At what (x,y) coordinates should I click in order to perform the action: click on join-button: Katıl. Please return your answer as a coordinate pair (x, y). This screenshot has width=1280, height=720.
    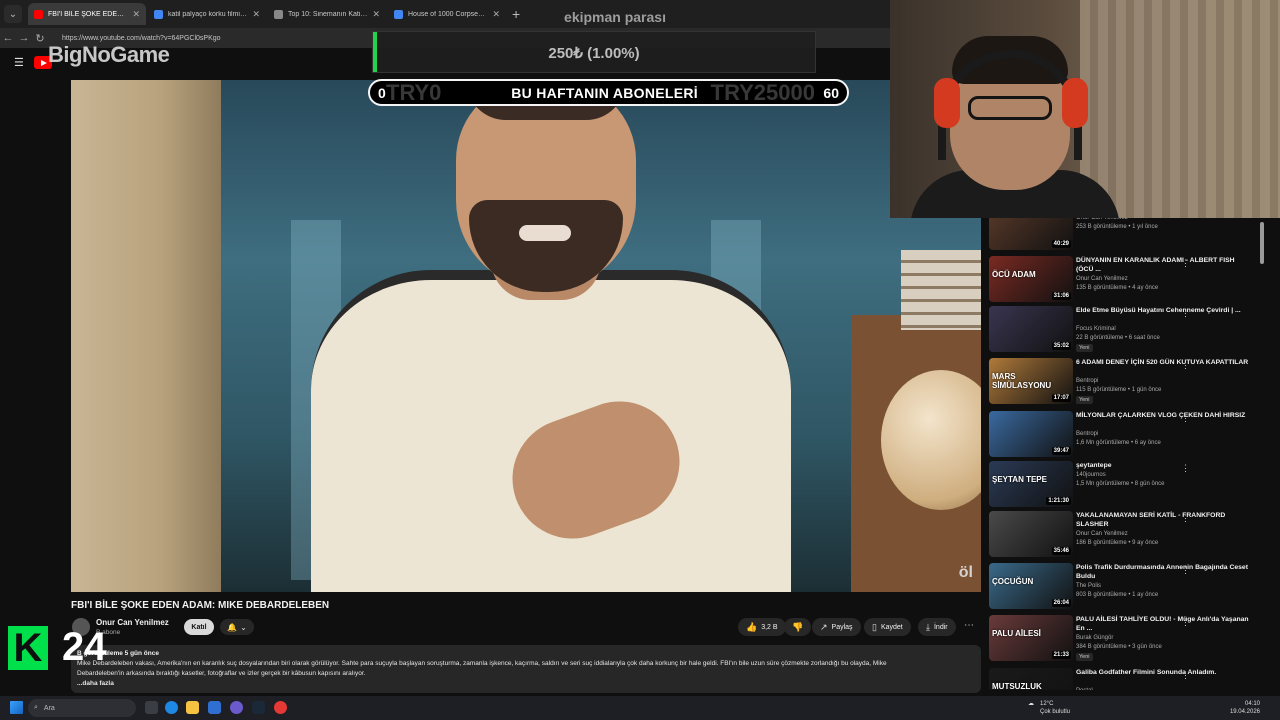
    Looking at the image, I should click on (199, 627).